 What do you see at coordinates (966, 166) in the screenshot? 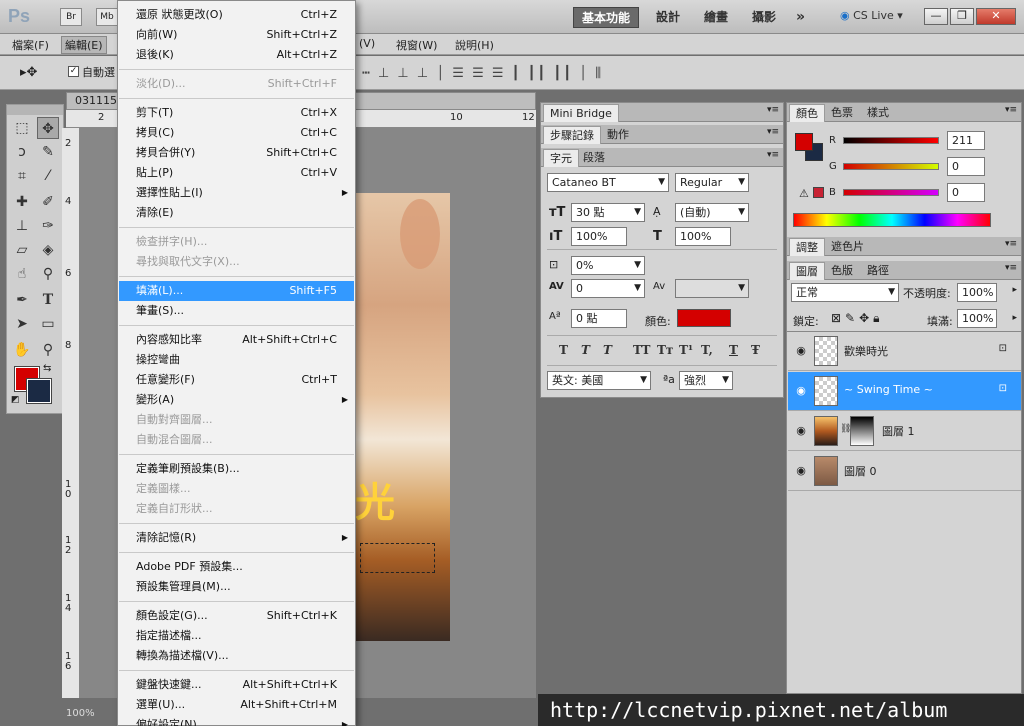
I see `g-value: 0` at bounding box center [966, 166].